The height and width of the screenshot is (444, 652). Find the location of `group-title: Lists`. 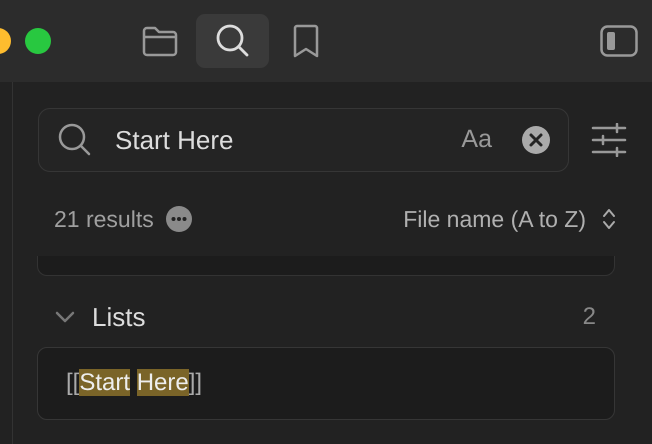

group-title: Lists is located at coordinates (119, 317).